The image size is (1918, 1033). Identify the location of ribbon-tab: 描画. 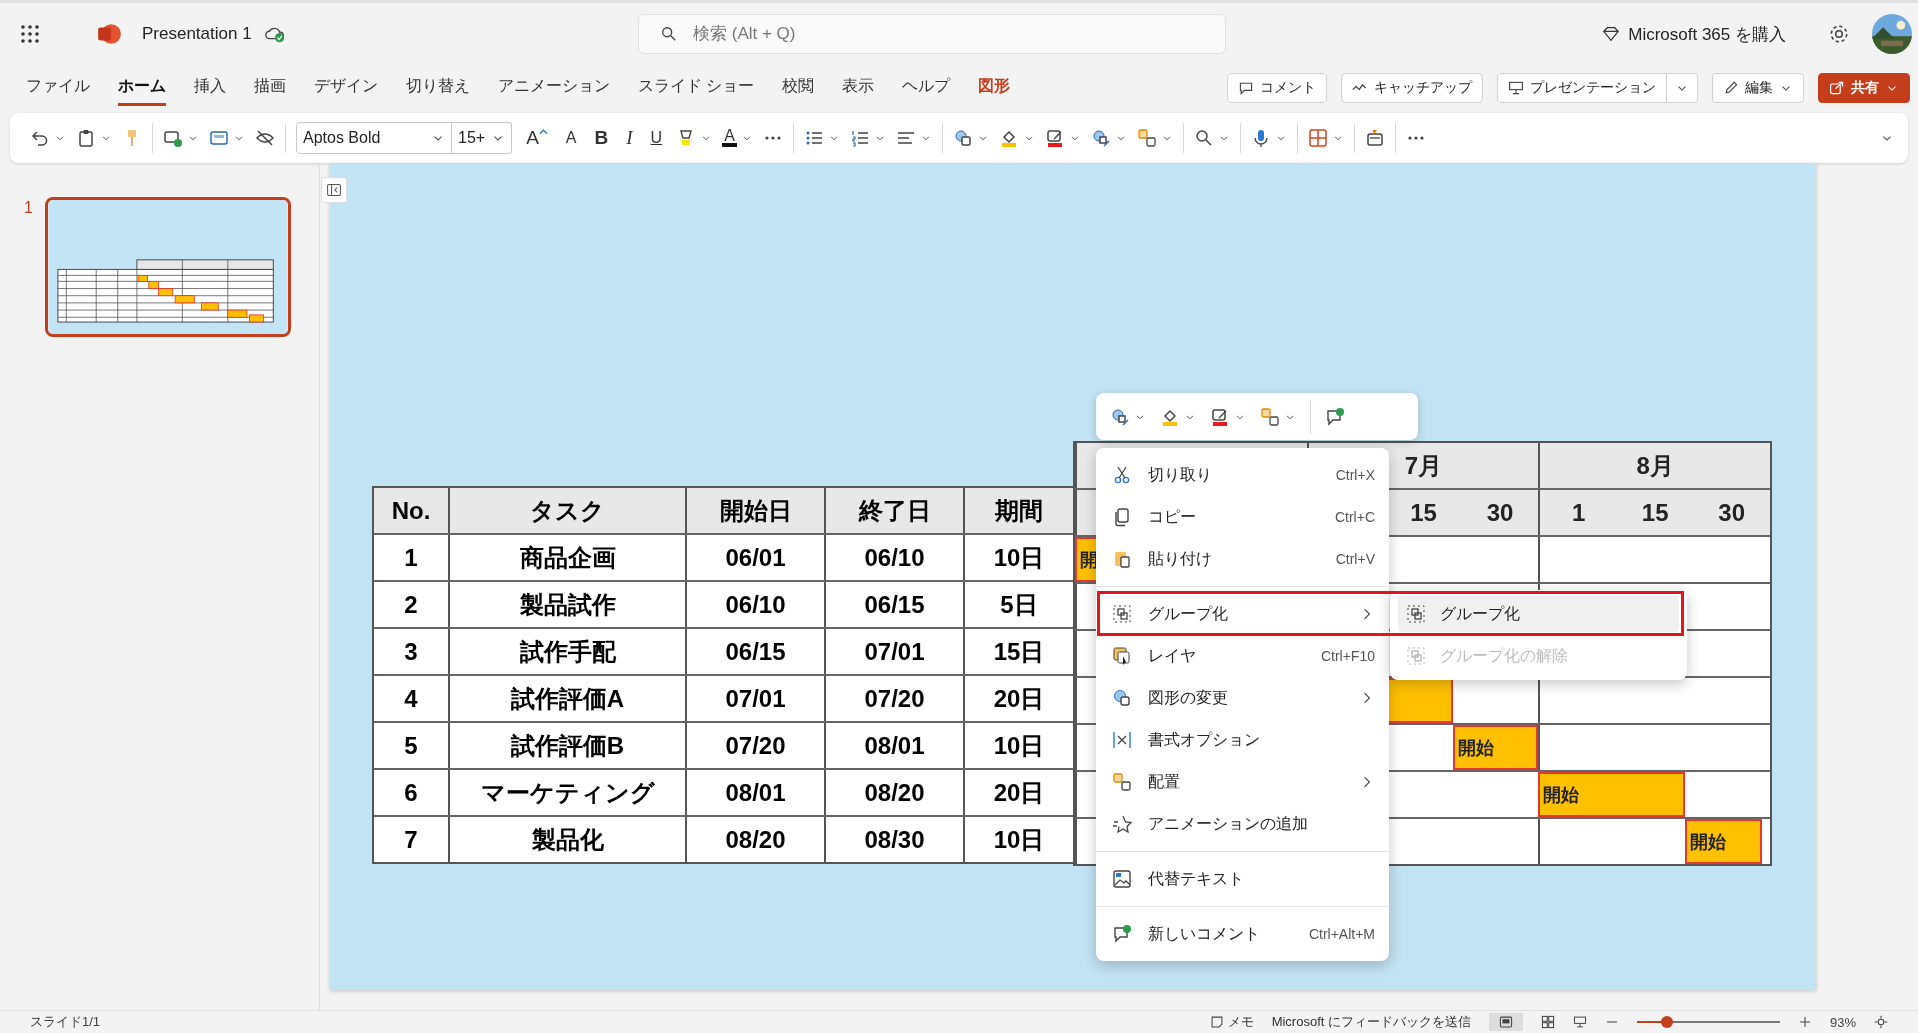
(270, 88).